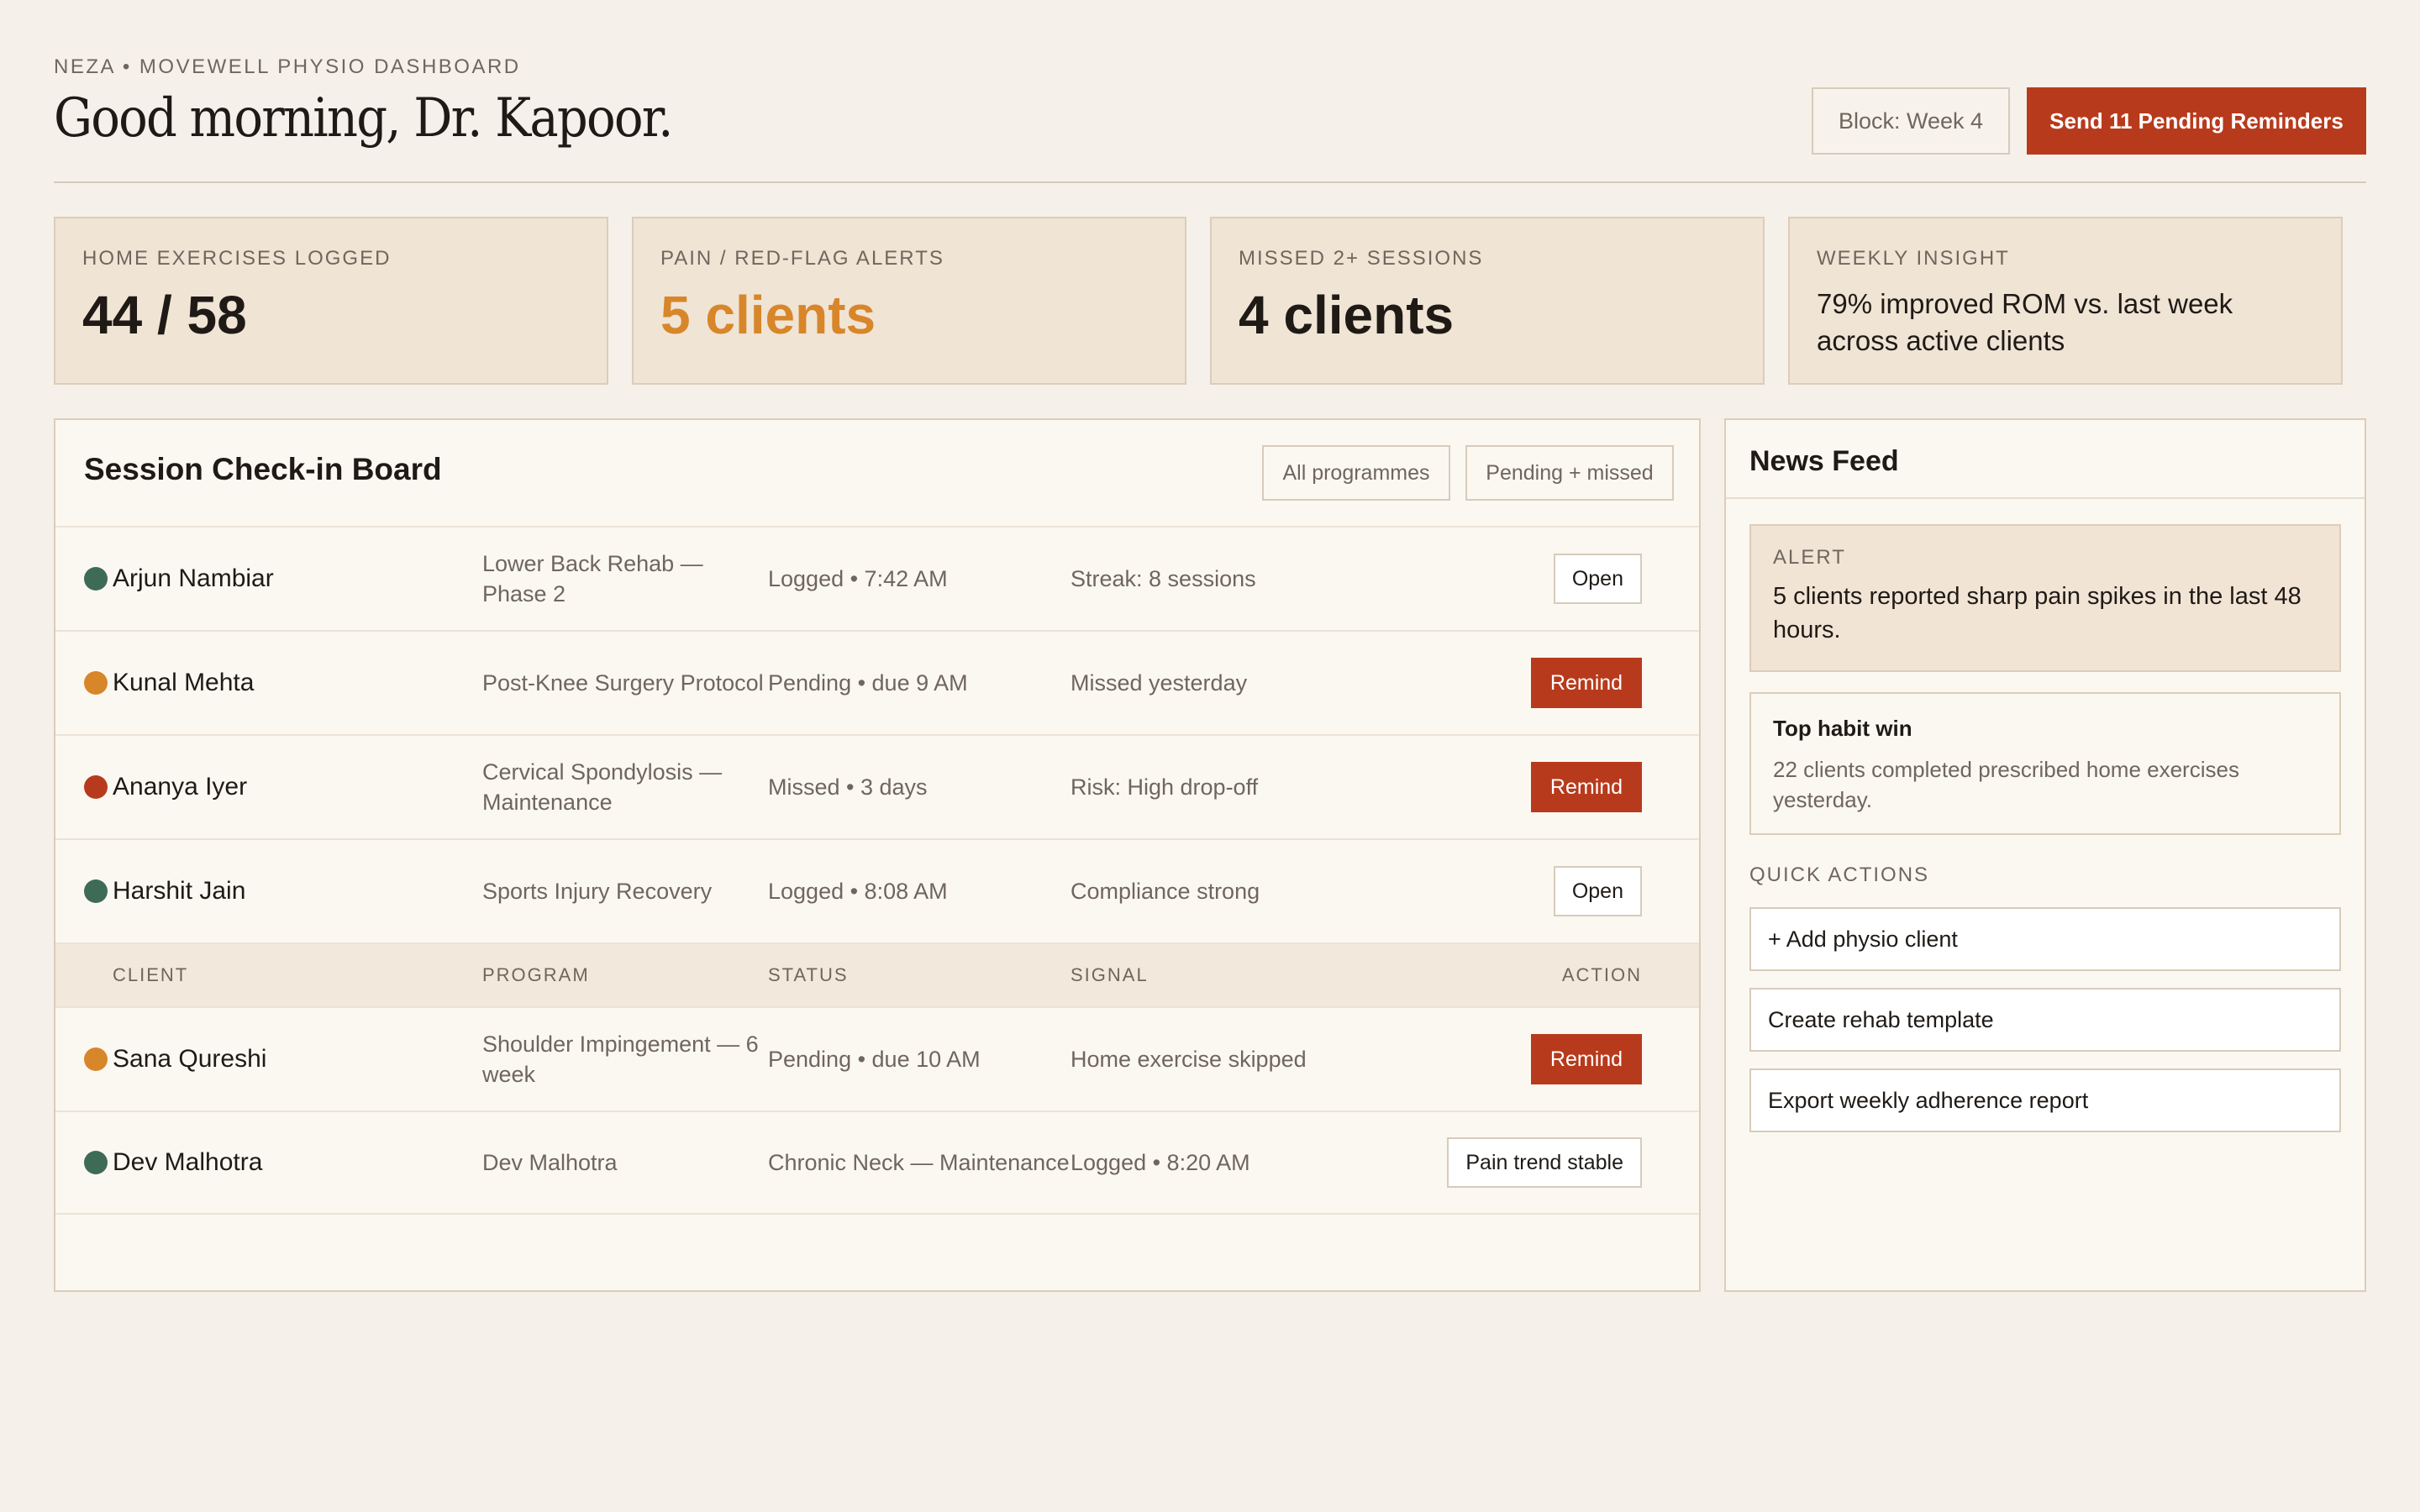 The width and height of the screenshot is (2420, 1512). I want to click on page-title: Good morning, Dr. Kapoor., so click(363, 118).